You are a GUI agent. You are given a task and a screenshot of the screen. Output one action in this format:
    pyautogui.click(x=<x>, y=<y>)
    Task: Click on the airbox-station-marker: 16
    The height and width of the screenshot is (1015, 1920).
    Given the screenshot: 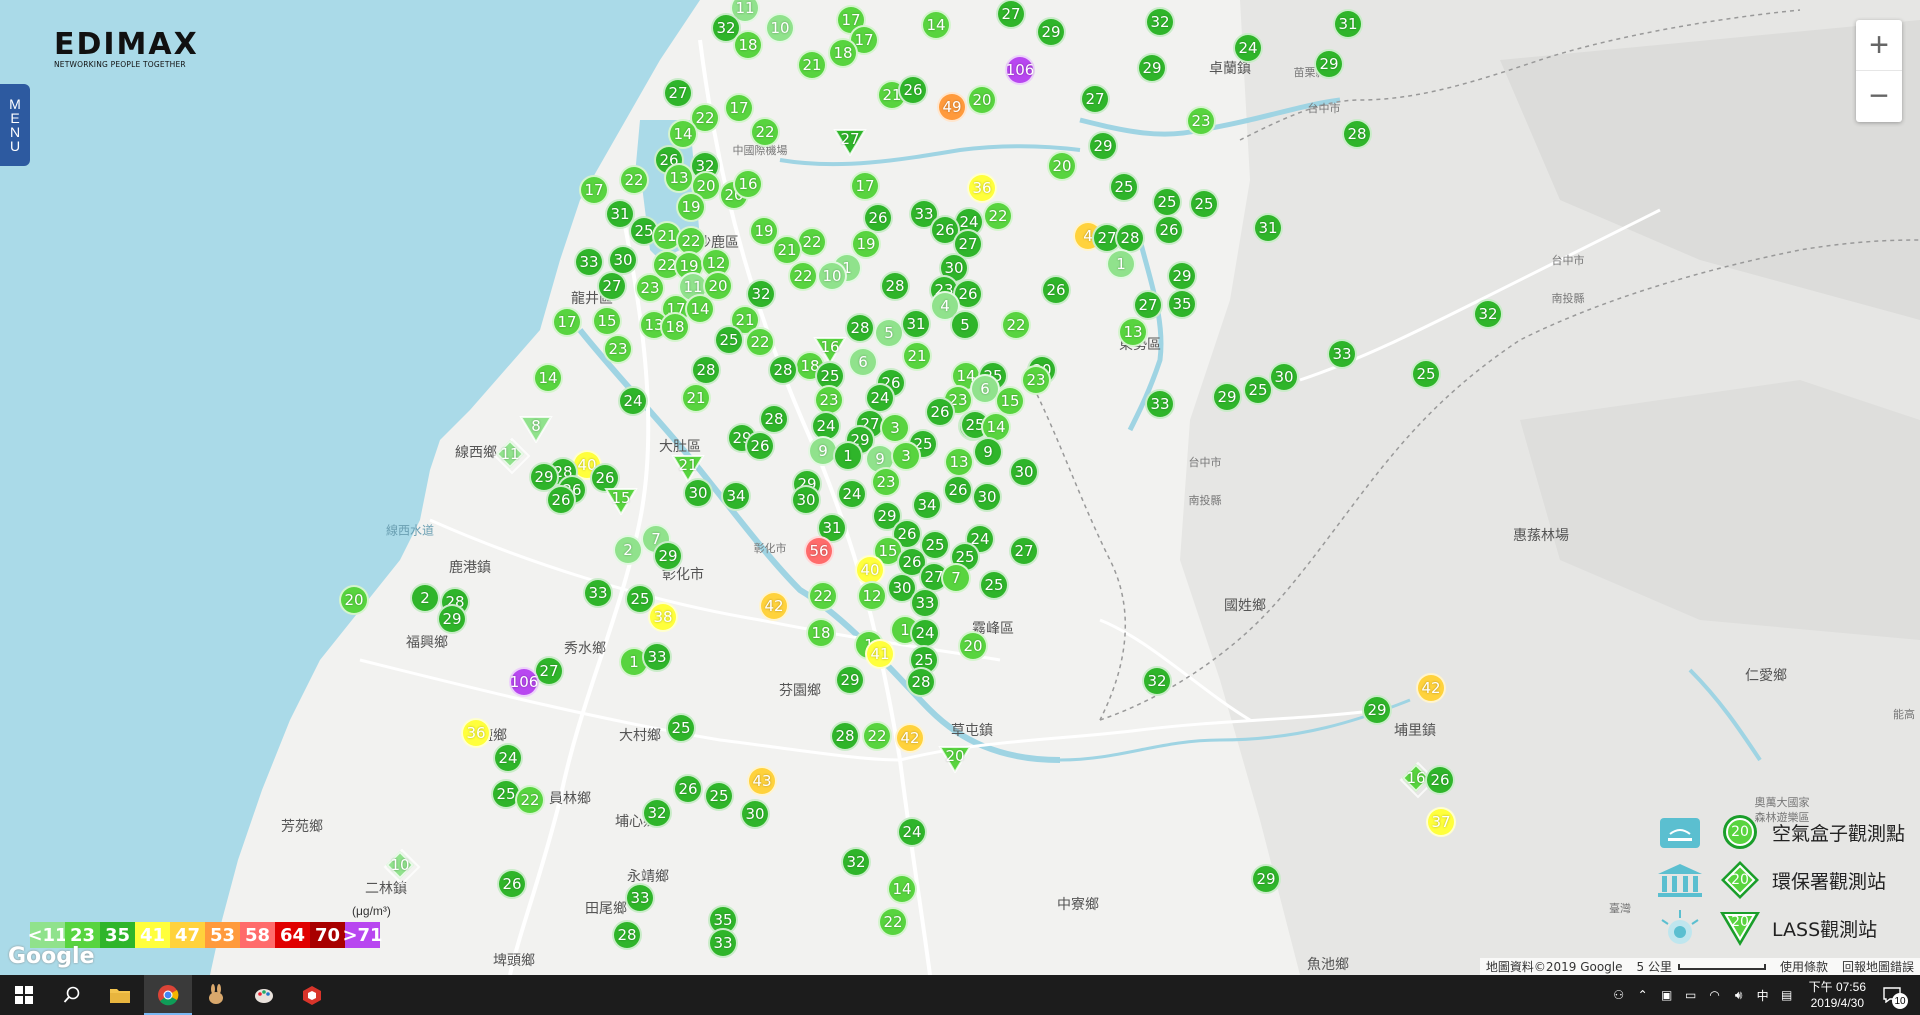 What is the action you would take?
    pyautogui.click(x=748, y=184)
    